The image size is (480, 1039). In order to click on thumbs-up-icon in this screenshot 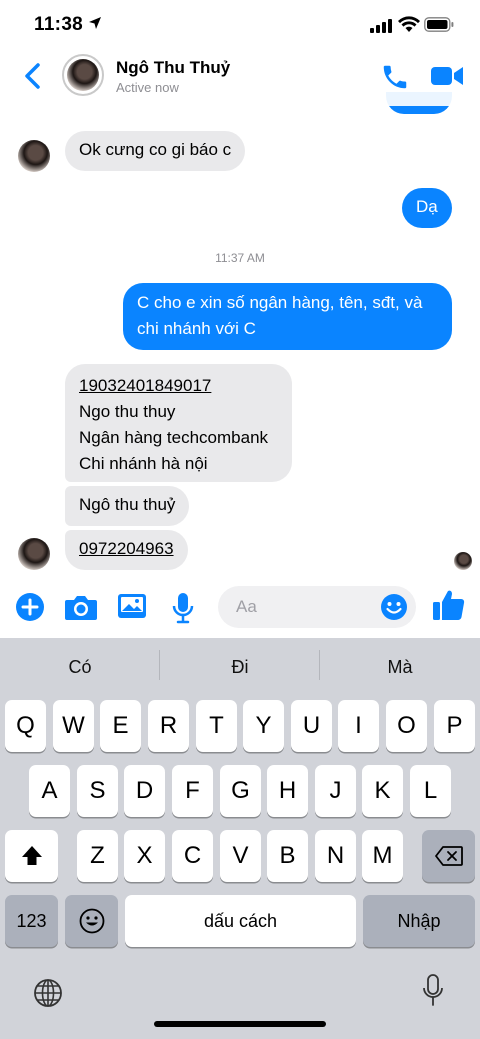, I will do `click(449, 605)`.